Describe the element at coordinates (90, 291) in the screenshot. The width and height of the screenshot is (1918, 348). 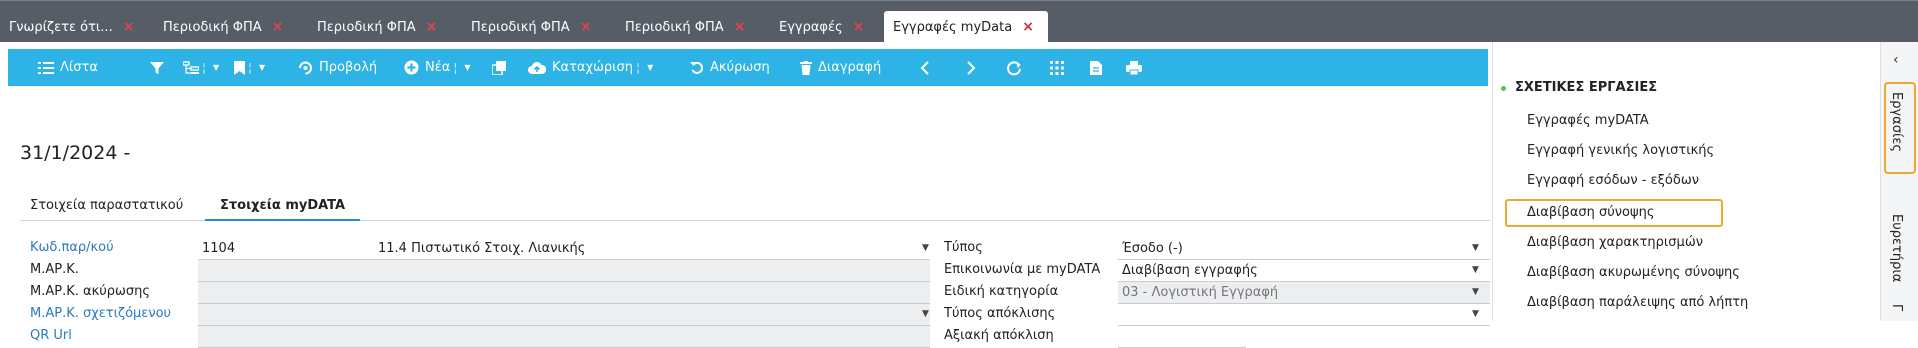
I see `mark-cancel-label: Μ.ΑΡ.Κ. ακύρωσης` at that location.